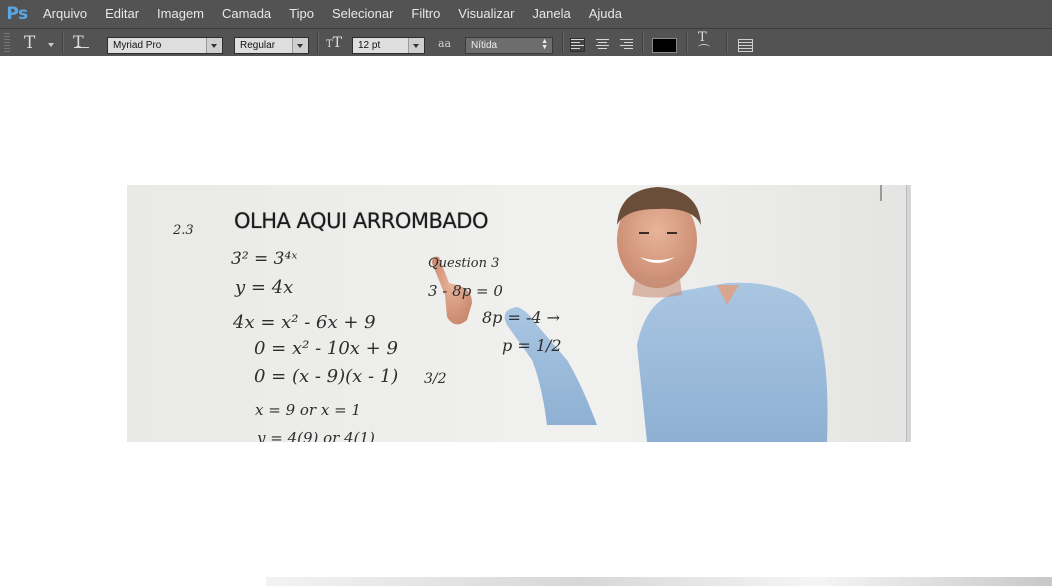 The height and width of the screenshot is (586, 1052). What do you see at coordinates (369, 45) in the screenshot?
I see `font-size-value: 12 pt` at bounding box center [369, 45].